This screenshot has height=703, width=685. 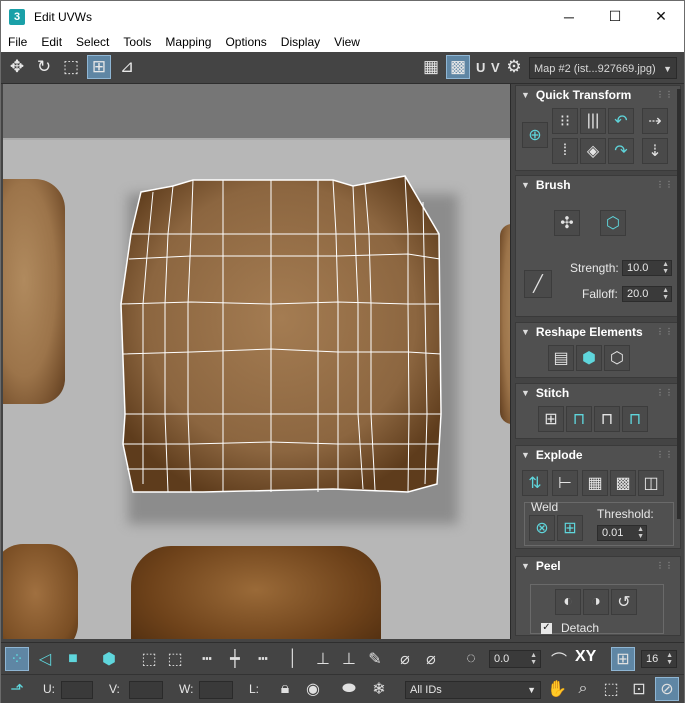 What do you see at coordinates (655, 121) in the screenshot?
I see `space-horizontal-icon: ⇢` at bounding box center [655, 121].